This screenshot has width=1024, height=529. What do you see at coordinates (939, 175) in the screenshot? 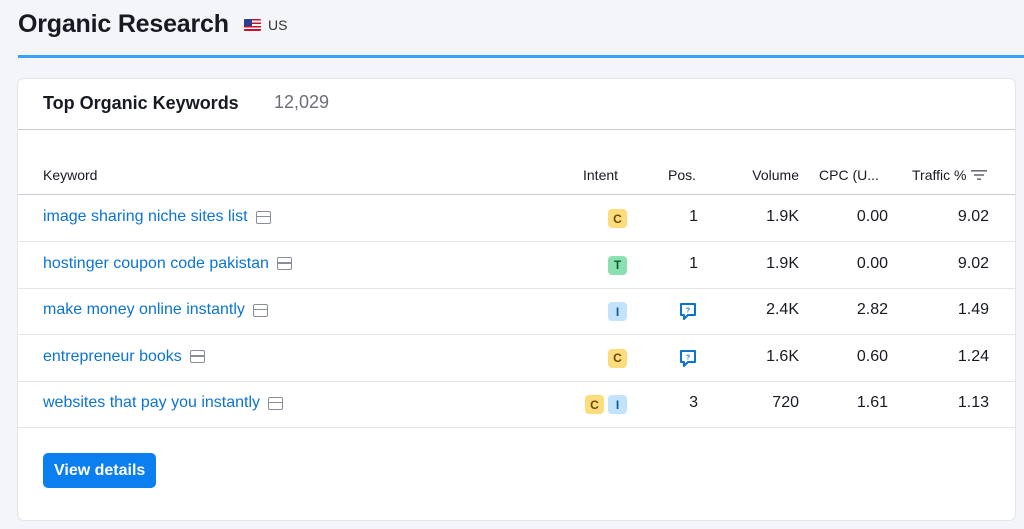
I see `column-header-traffic: Traffic %` at bounding box center [939, 175].